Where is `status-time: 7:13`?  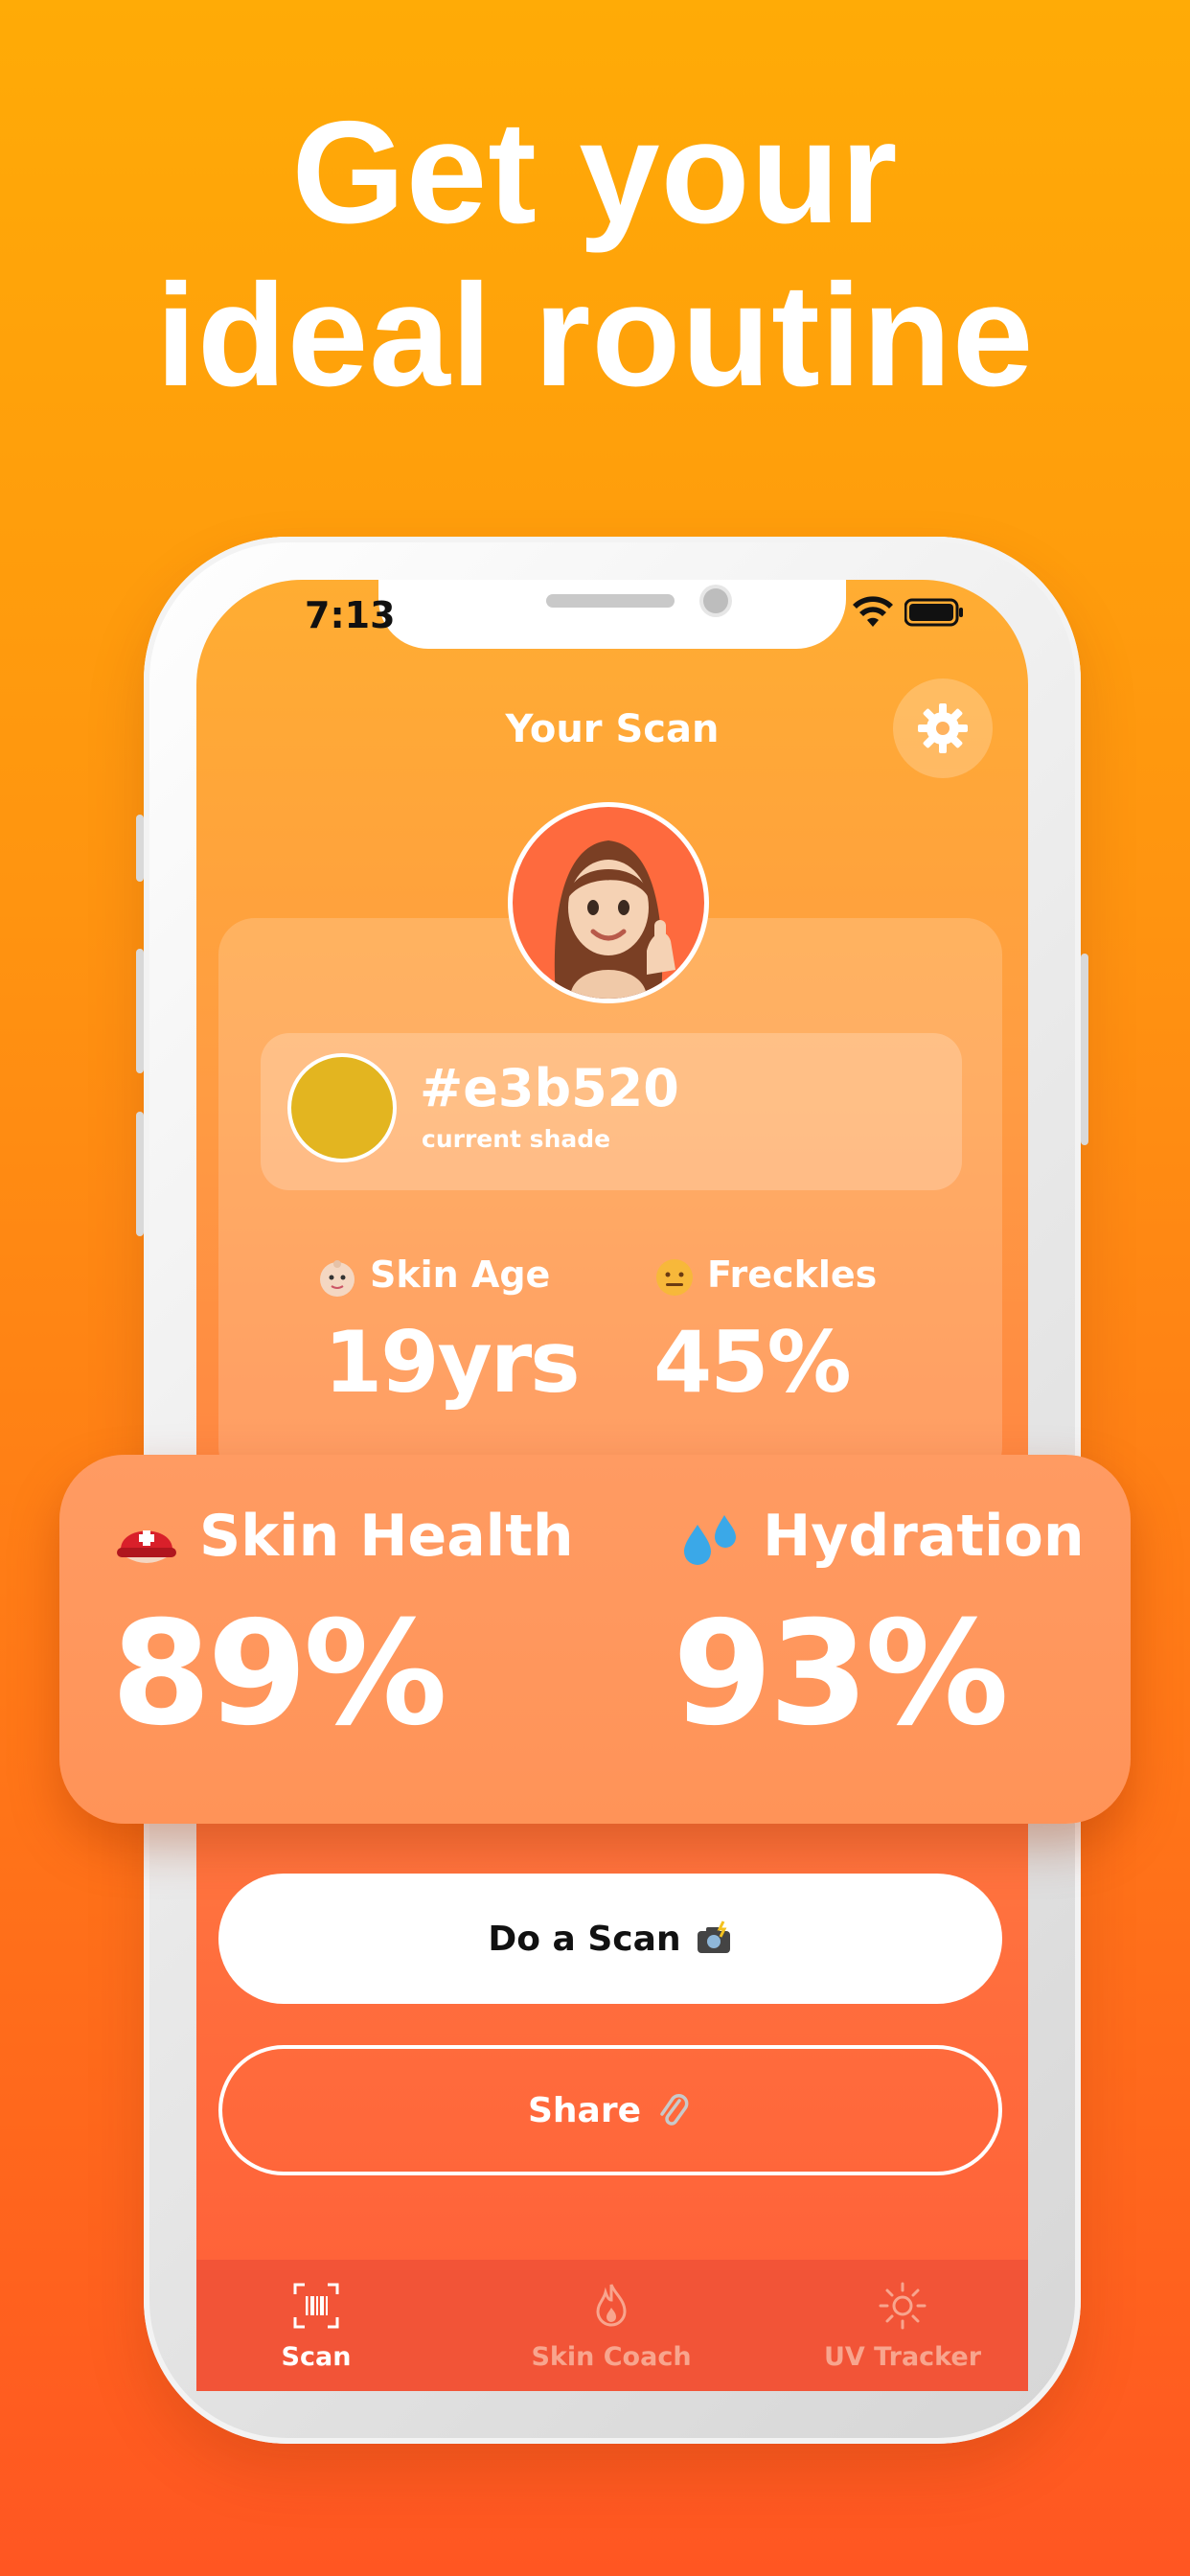 status-time: 7:13 is located at coordinates (350, 615).